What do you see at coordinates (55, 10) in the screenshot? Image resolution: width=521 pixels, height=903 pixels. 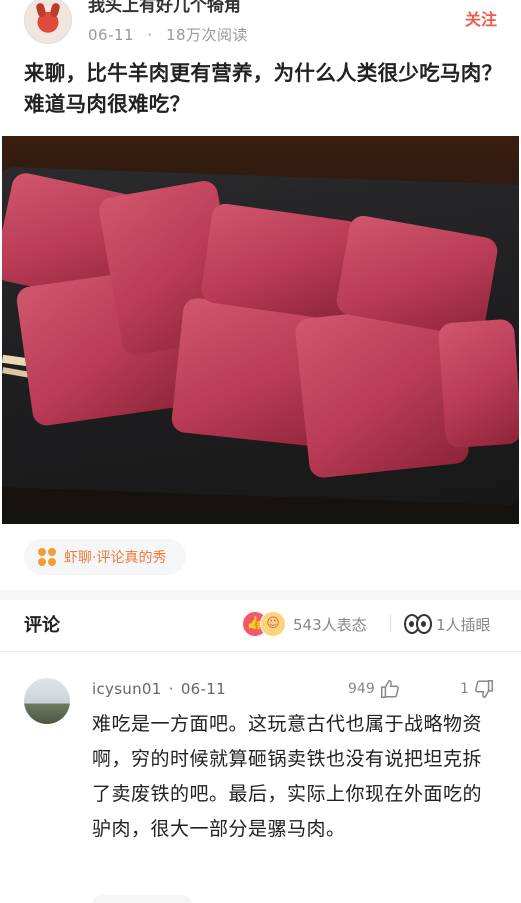 I see `avatar-horn-right` at bounding box center [55, 10].